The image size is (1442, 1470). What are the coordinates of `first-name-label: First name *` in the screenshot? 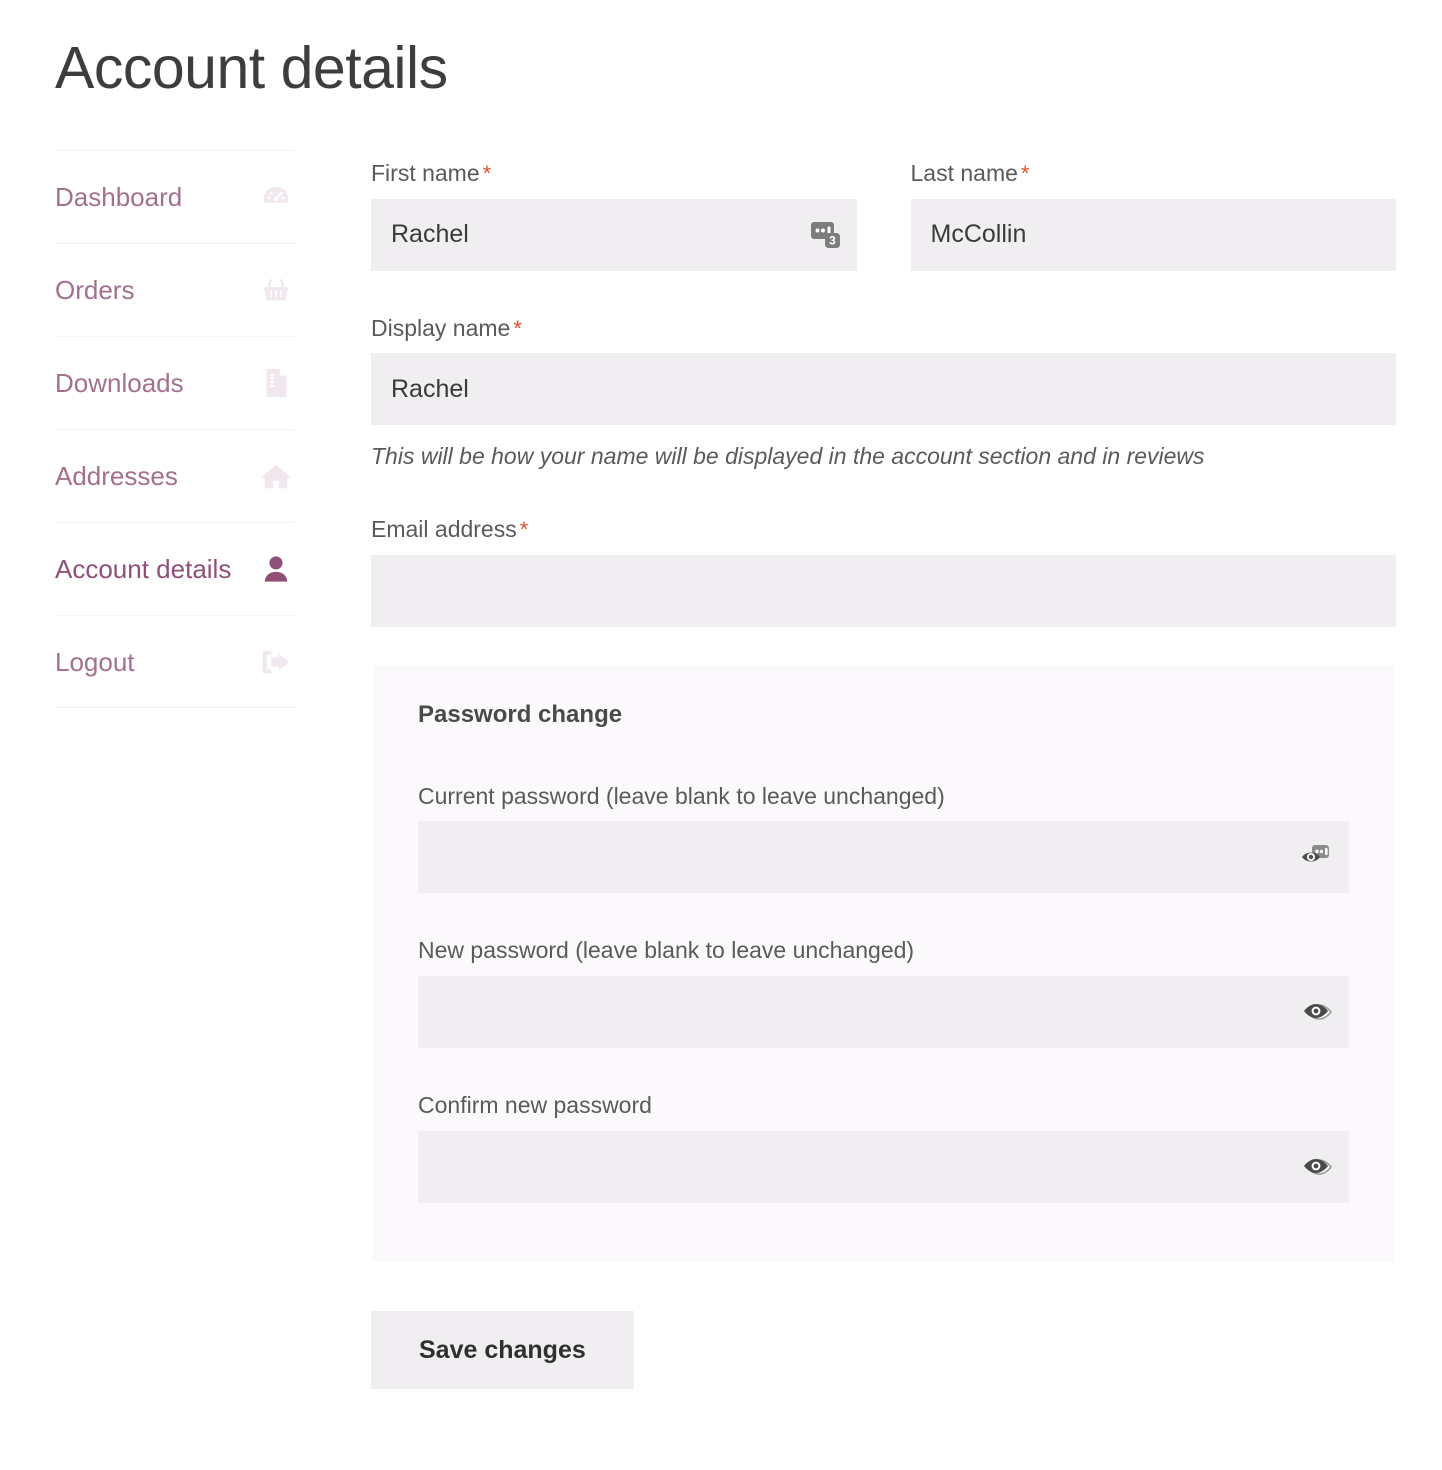 It's located at (431, 173).